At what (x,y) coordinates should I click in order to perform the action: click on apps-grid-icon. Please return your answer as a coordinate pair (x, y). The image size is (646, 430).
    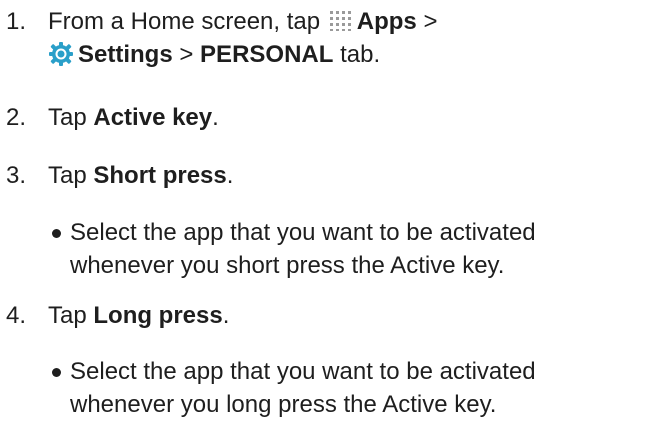
    Looking at the image, I should click on (342, 20).